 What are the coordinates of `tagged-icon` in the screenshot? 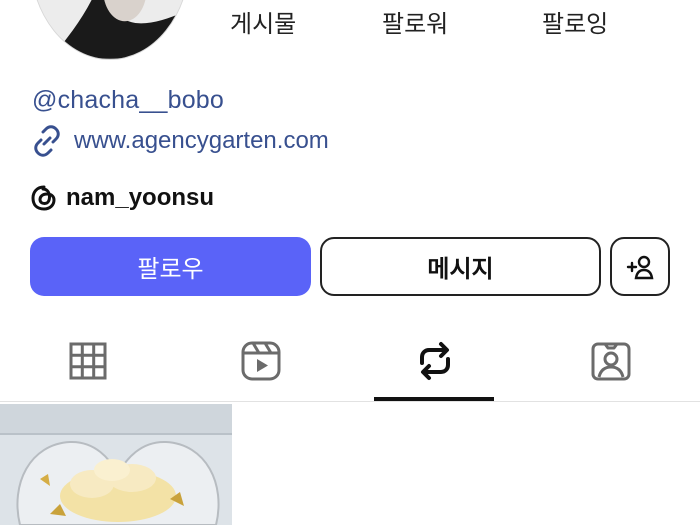 It's located at (610, 361).